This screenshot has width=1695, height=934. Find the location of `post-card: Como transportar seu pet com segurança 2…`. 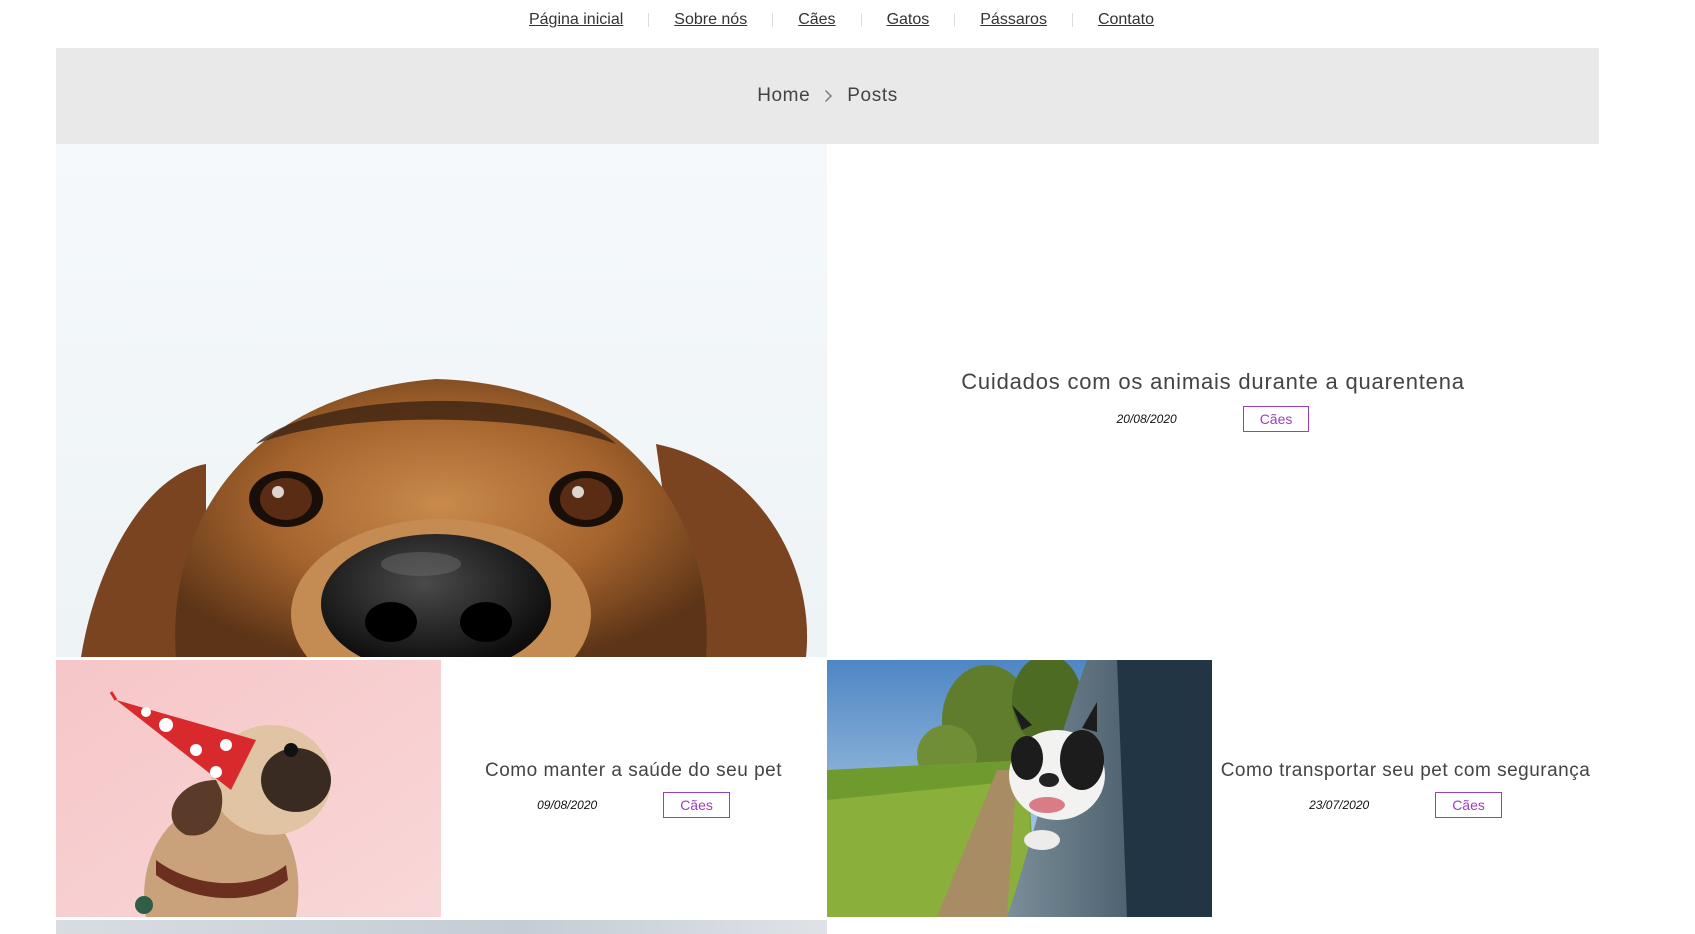

post-card: Como transportar seu pet com segurança 2… is located at coordinates (1405, 788).